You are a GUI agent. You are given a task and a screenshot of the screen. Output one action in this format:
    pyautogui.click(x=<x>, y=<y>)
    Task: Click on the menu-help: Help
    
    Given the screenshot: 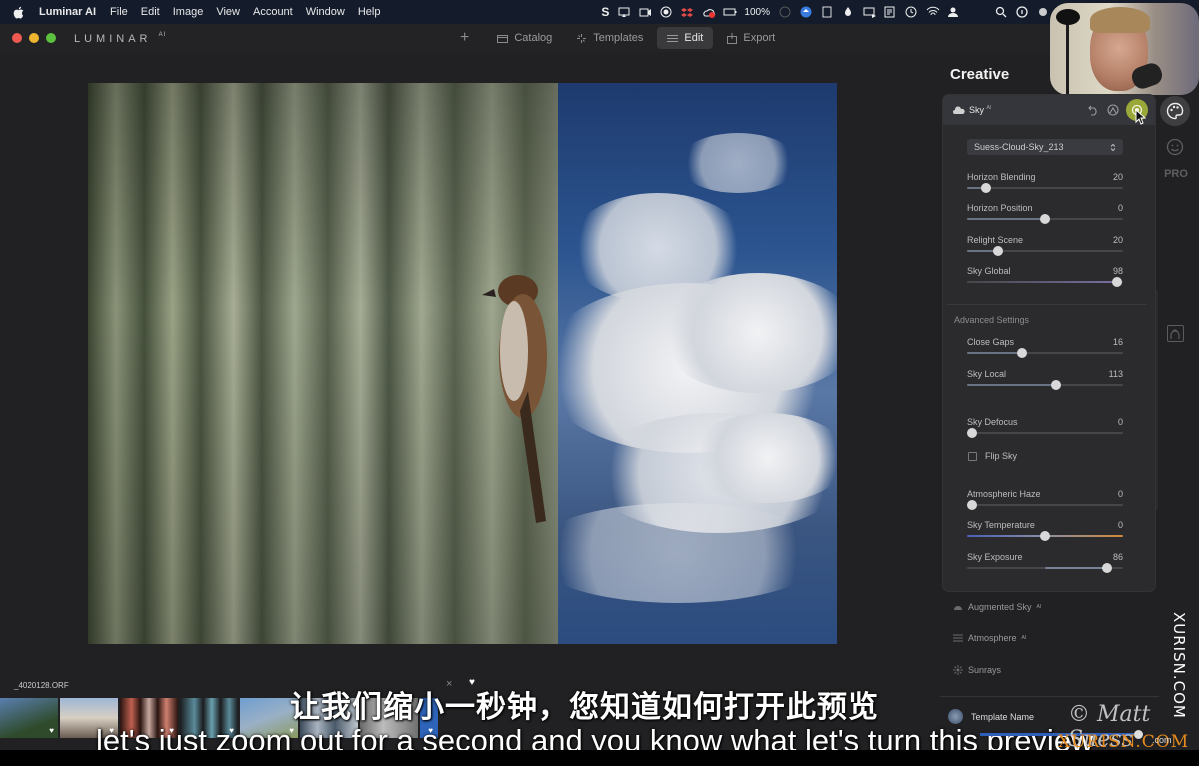 What is the action you would take?
    pyautogui.click(x=369, y=12)
    